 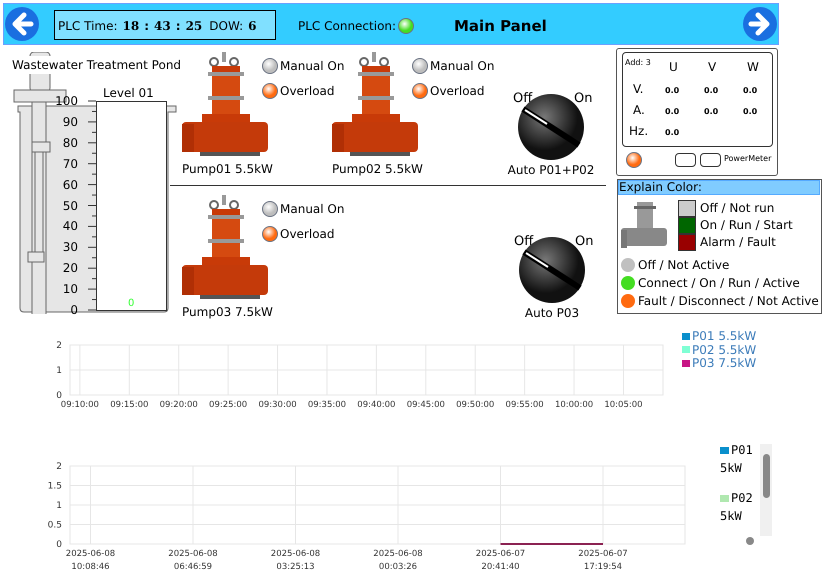 What do you see at coordinates (684, 265) in the screenshot?
I see `lamp-label: Off / Not Active` at bounding box center [684, 265].